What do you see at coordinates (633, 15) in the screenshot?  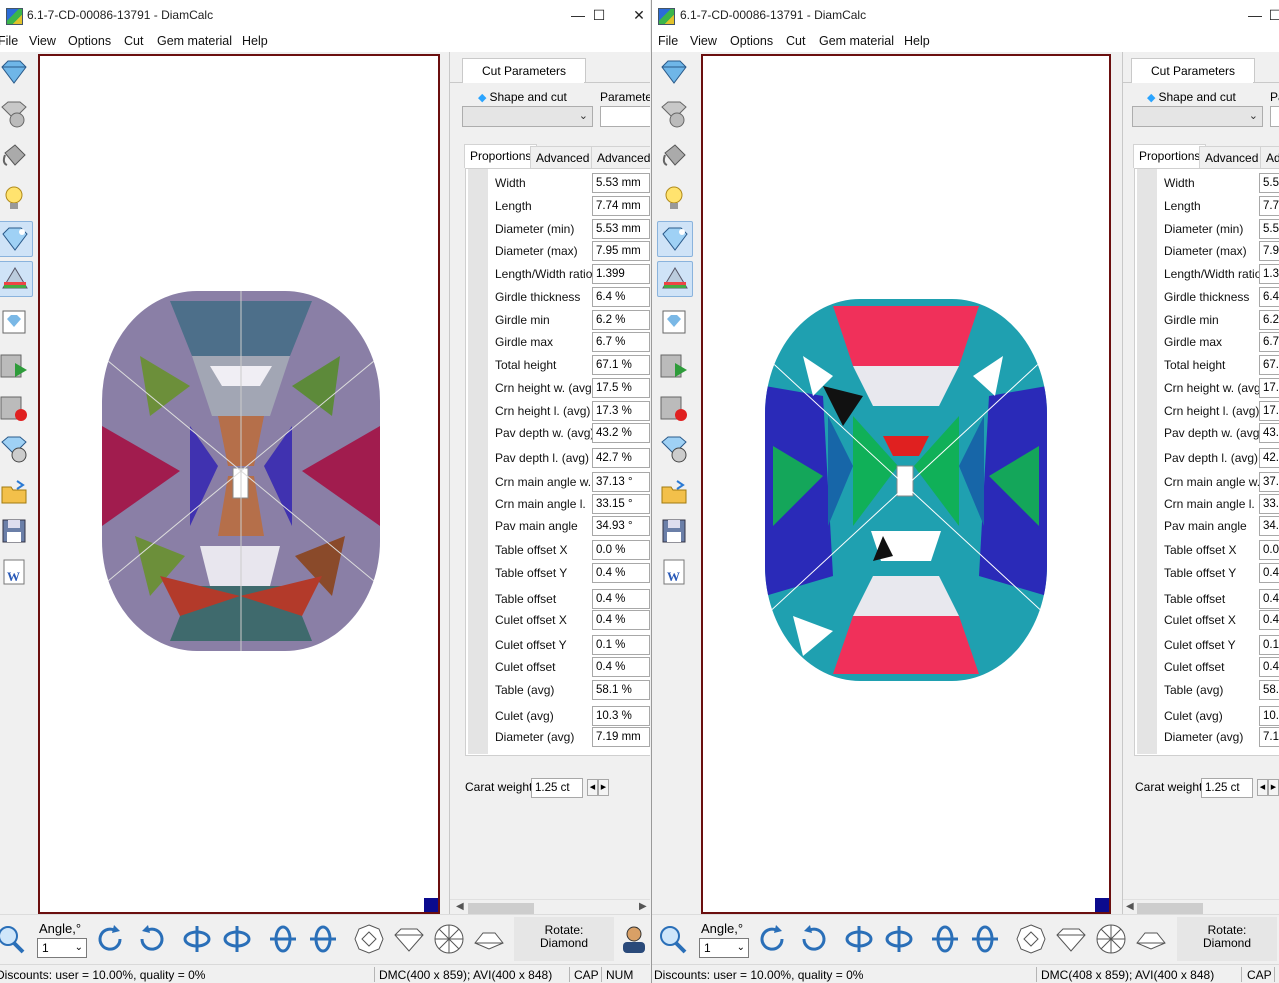 I see `close-button: ✕` at bounding box center [633, 15].